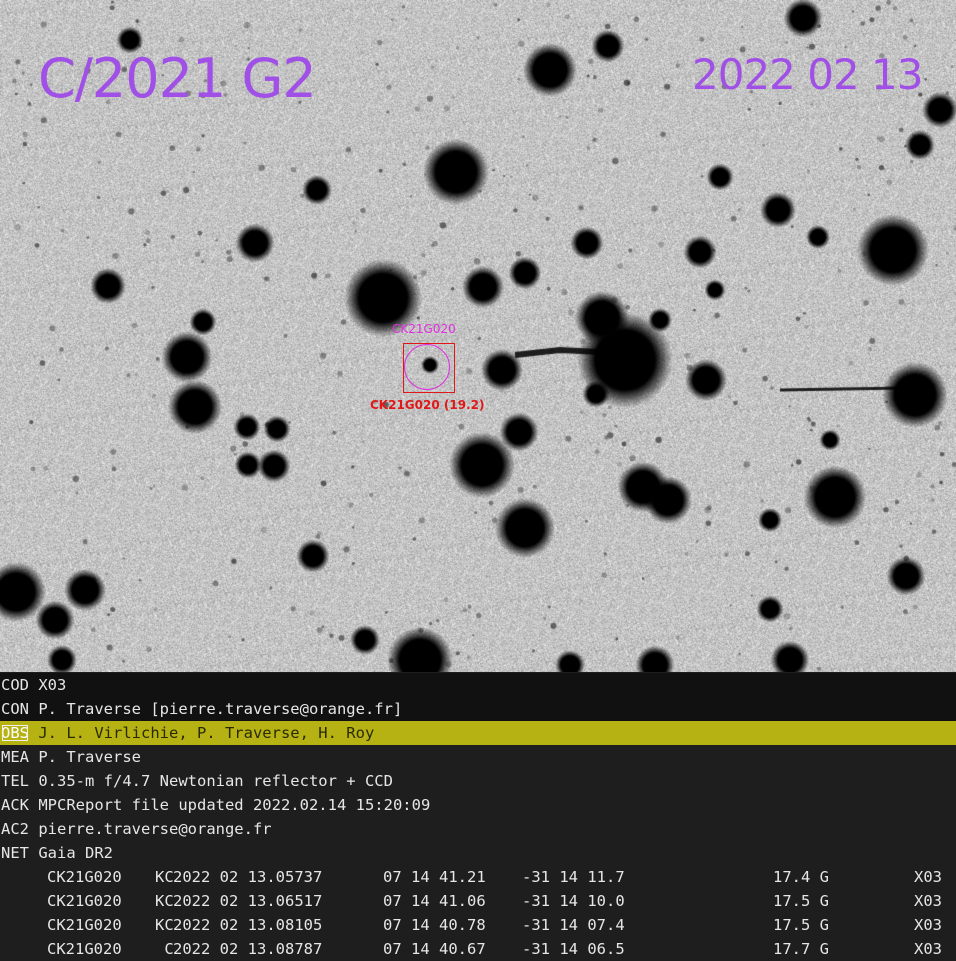 The image size is (956, 961). What do you see at coordinates (15, 781) in the screenshot?
I see `report-key: TEL` at bounding box center [15, 781].